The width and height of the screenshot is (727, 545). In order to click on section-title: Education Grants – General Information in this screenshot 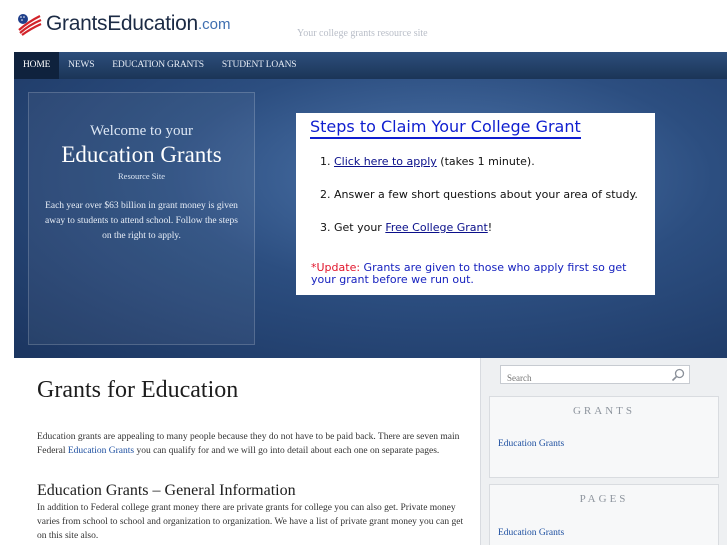, I will do `click(166, 490)`.